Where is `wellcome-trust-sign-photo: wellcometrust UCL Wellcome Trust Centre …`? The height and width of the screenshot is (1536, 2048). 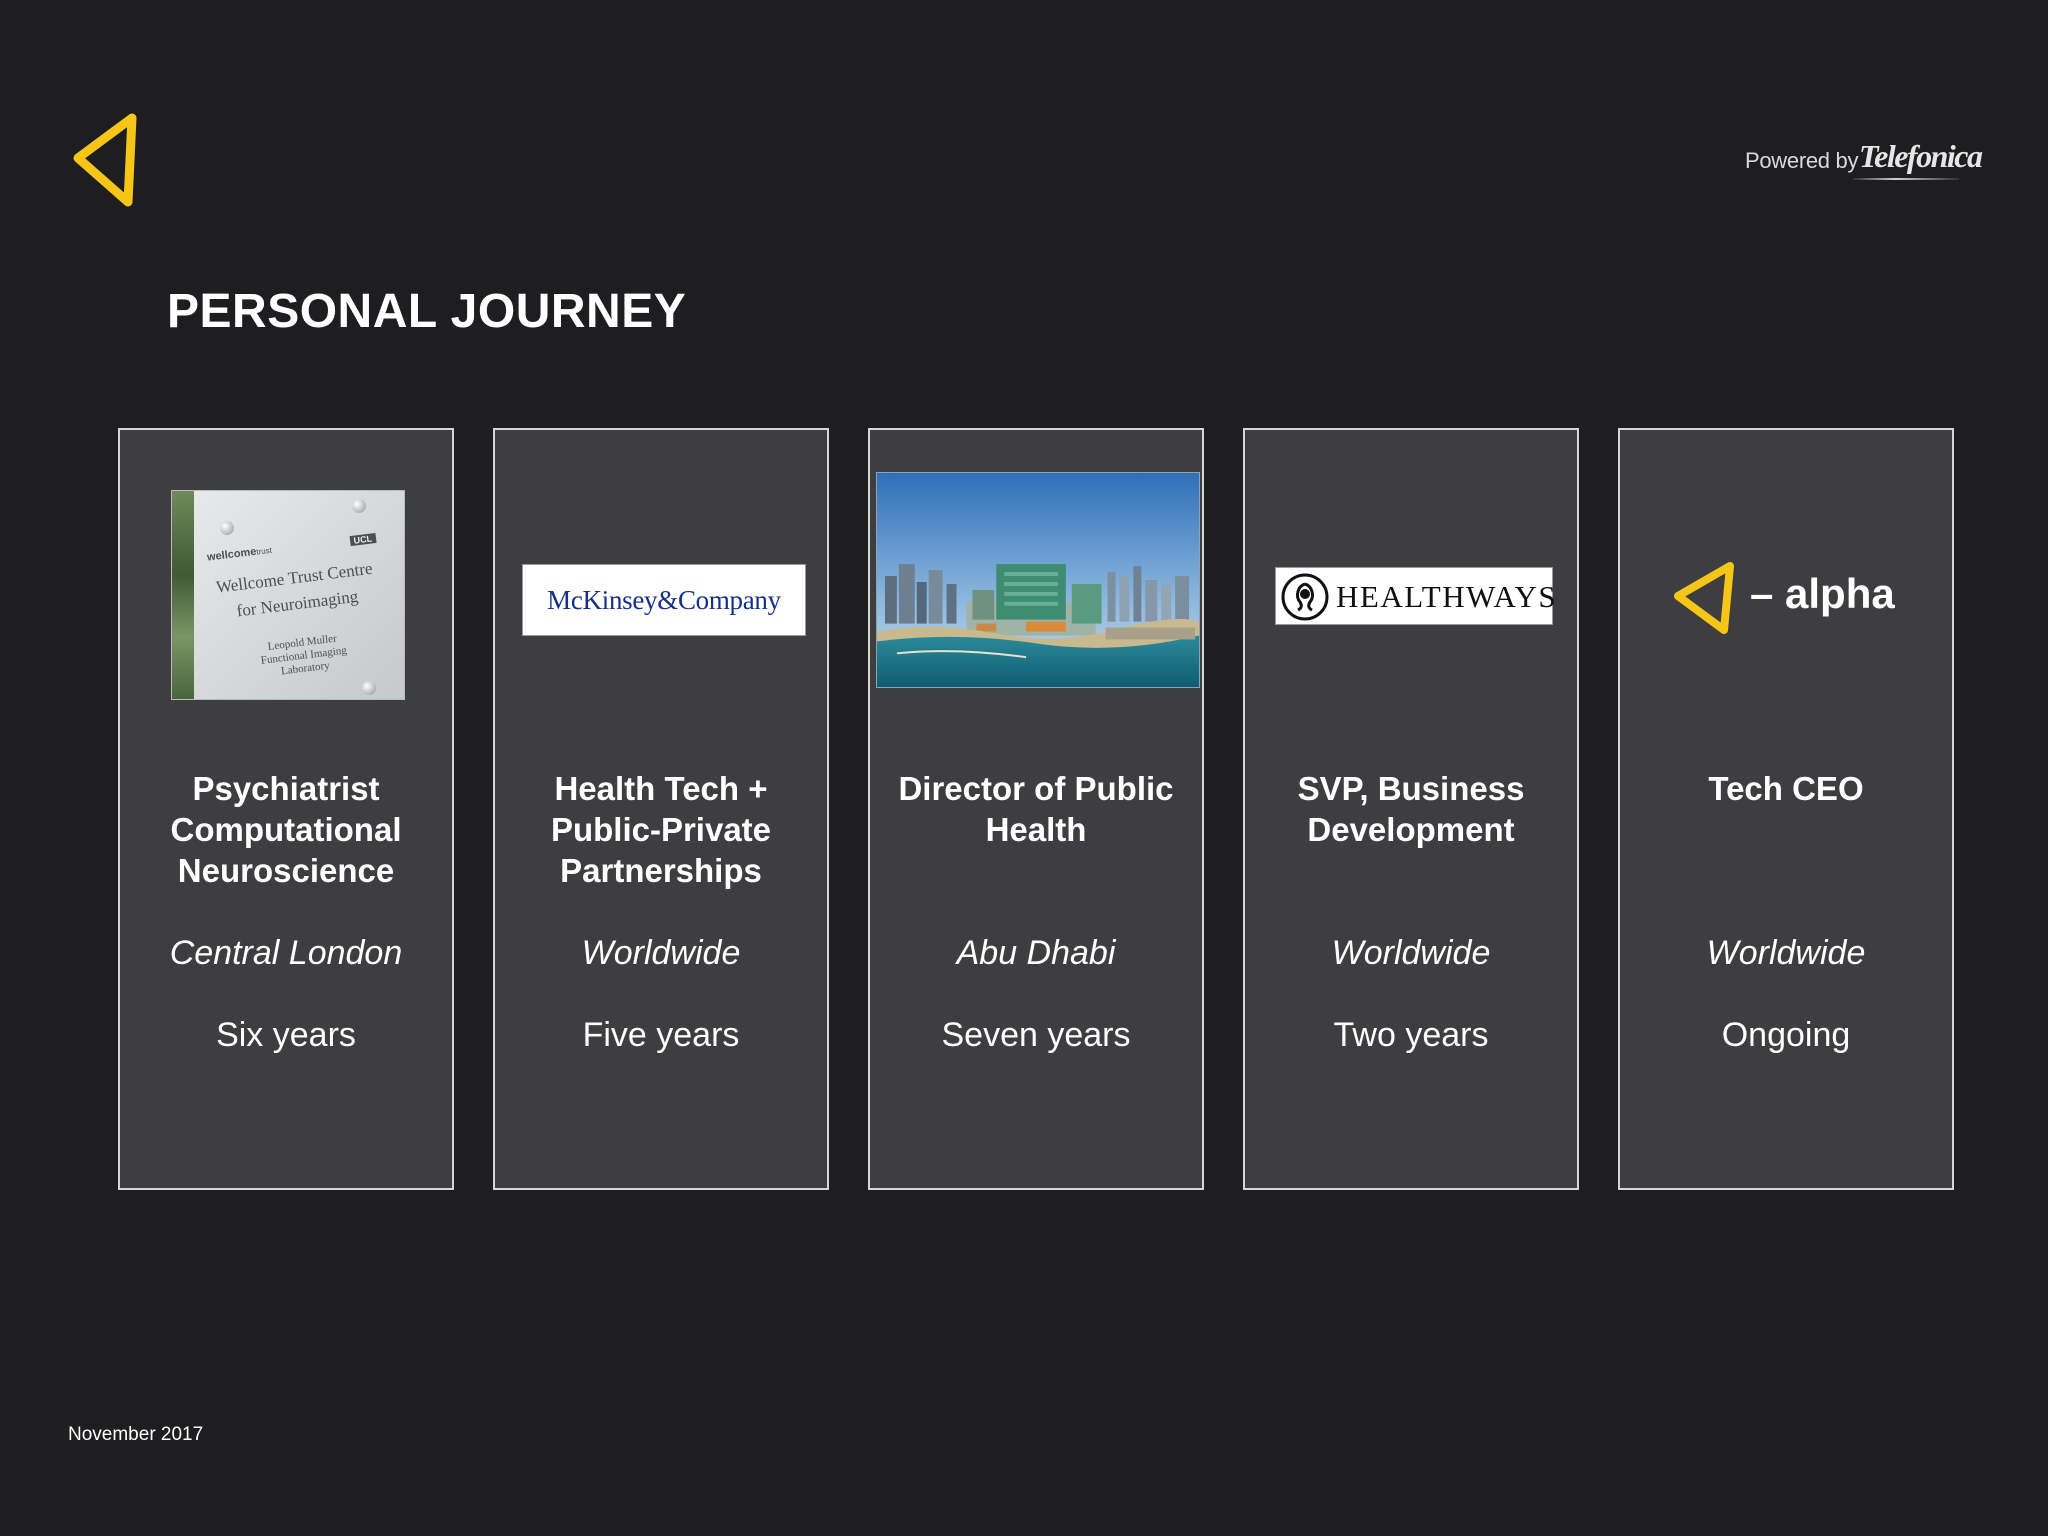
wellcome-trust-sign-photo: wellcometrust UCL Wellcome Trust Centre … is located at coordinates (288, 595).